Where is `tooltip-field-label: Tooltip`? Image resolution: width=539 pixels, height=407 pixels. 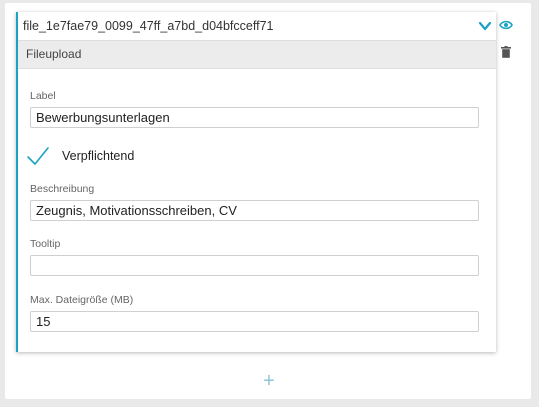
tooltip-field-label: Tooltip is located at coordinates (45, 244).